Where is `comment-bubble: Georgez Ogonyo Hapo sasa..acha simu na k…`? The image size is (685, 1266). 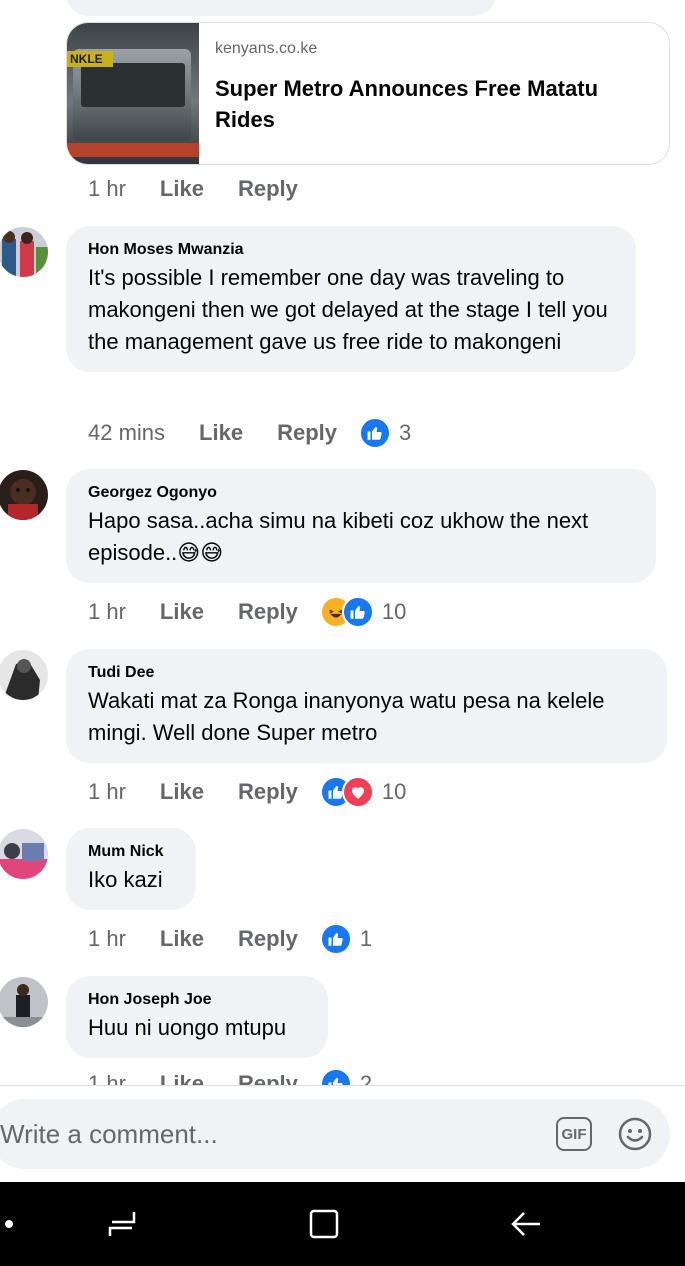 comment-bubble: Georgez Ogonyo Hapo sasa..acha simu na k… is located at coordinates (361, 526).